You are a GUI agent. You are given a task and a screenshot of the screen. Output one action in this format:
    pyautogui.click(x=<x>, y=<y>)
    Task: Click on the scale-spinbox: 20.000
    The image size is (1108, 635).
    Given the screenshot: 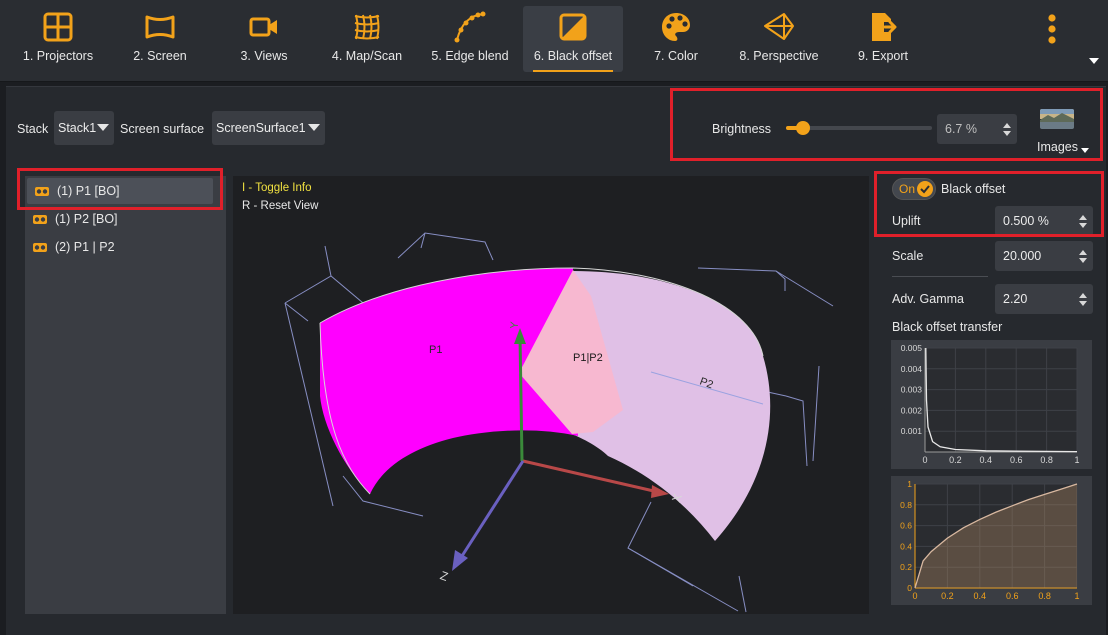 What is the action you would take?
    pyautogui.click(x=1044, y=256)
    